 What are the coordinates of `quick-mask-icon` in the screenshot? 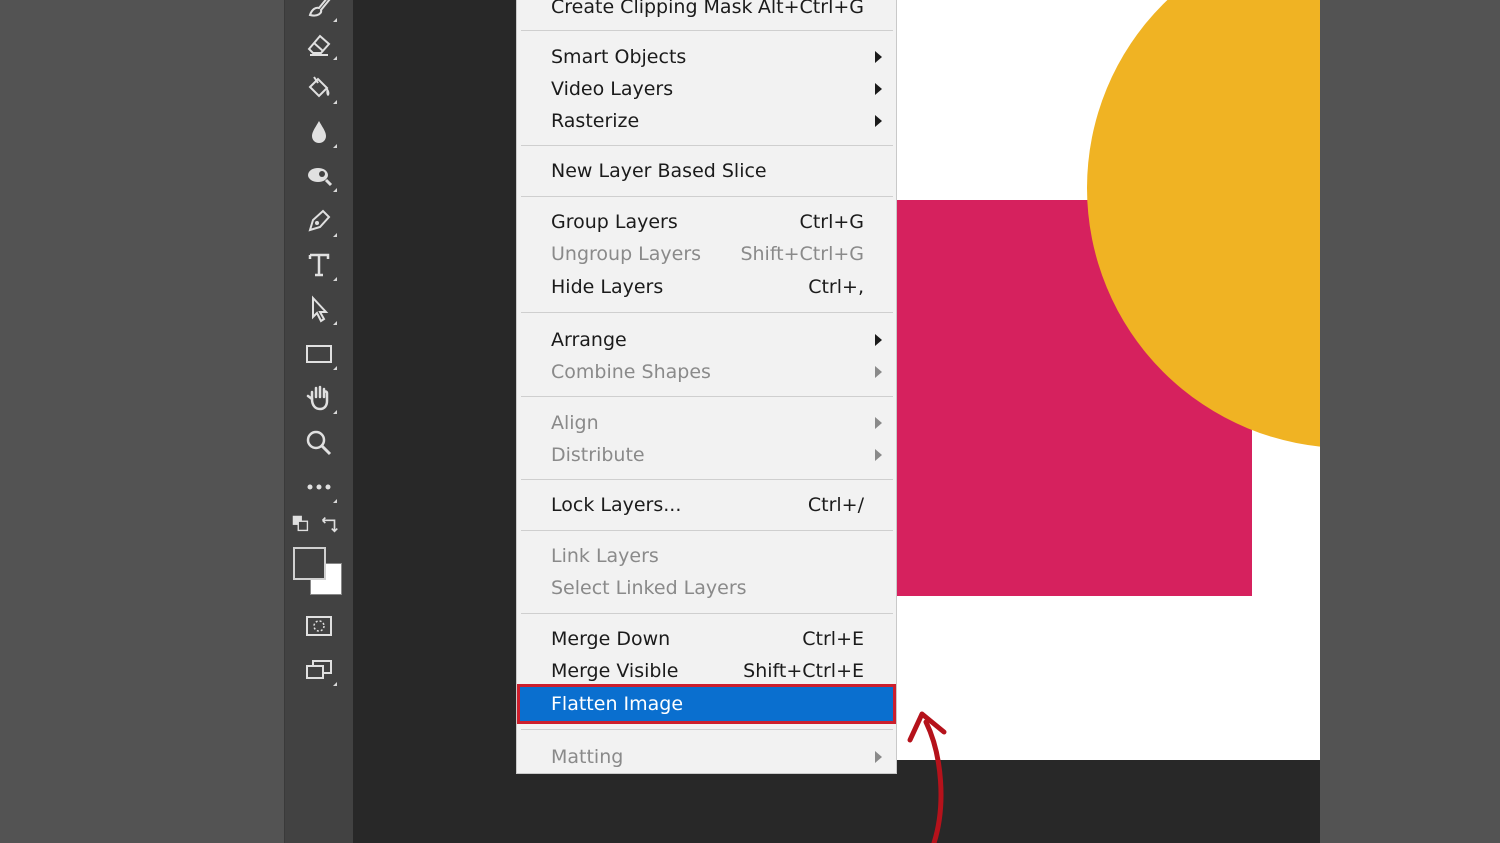 It's located at (319, 626).